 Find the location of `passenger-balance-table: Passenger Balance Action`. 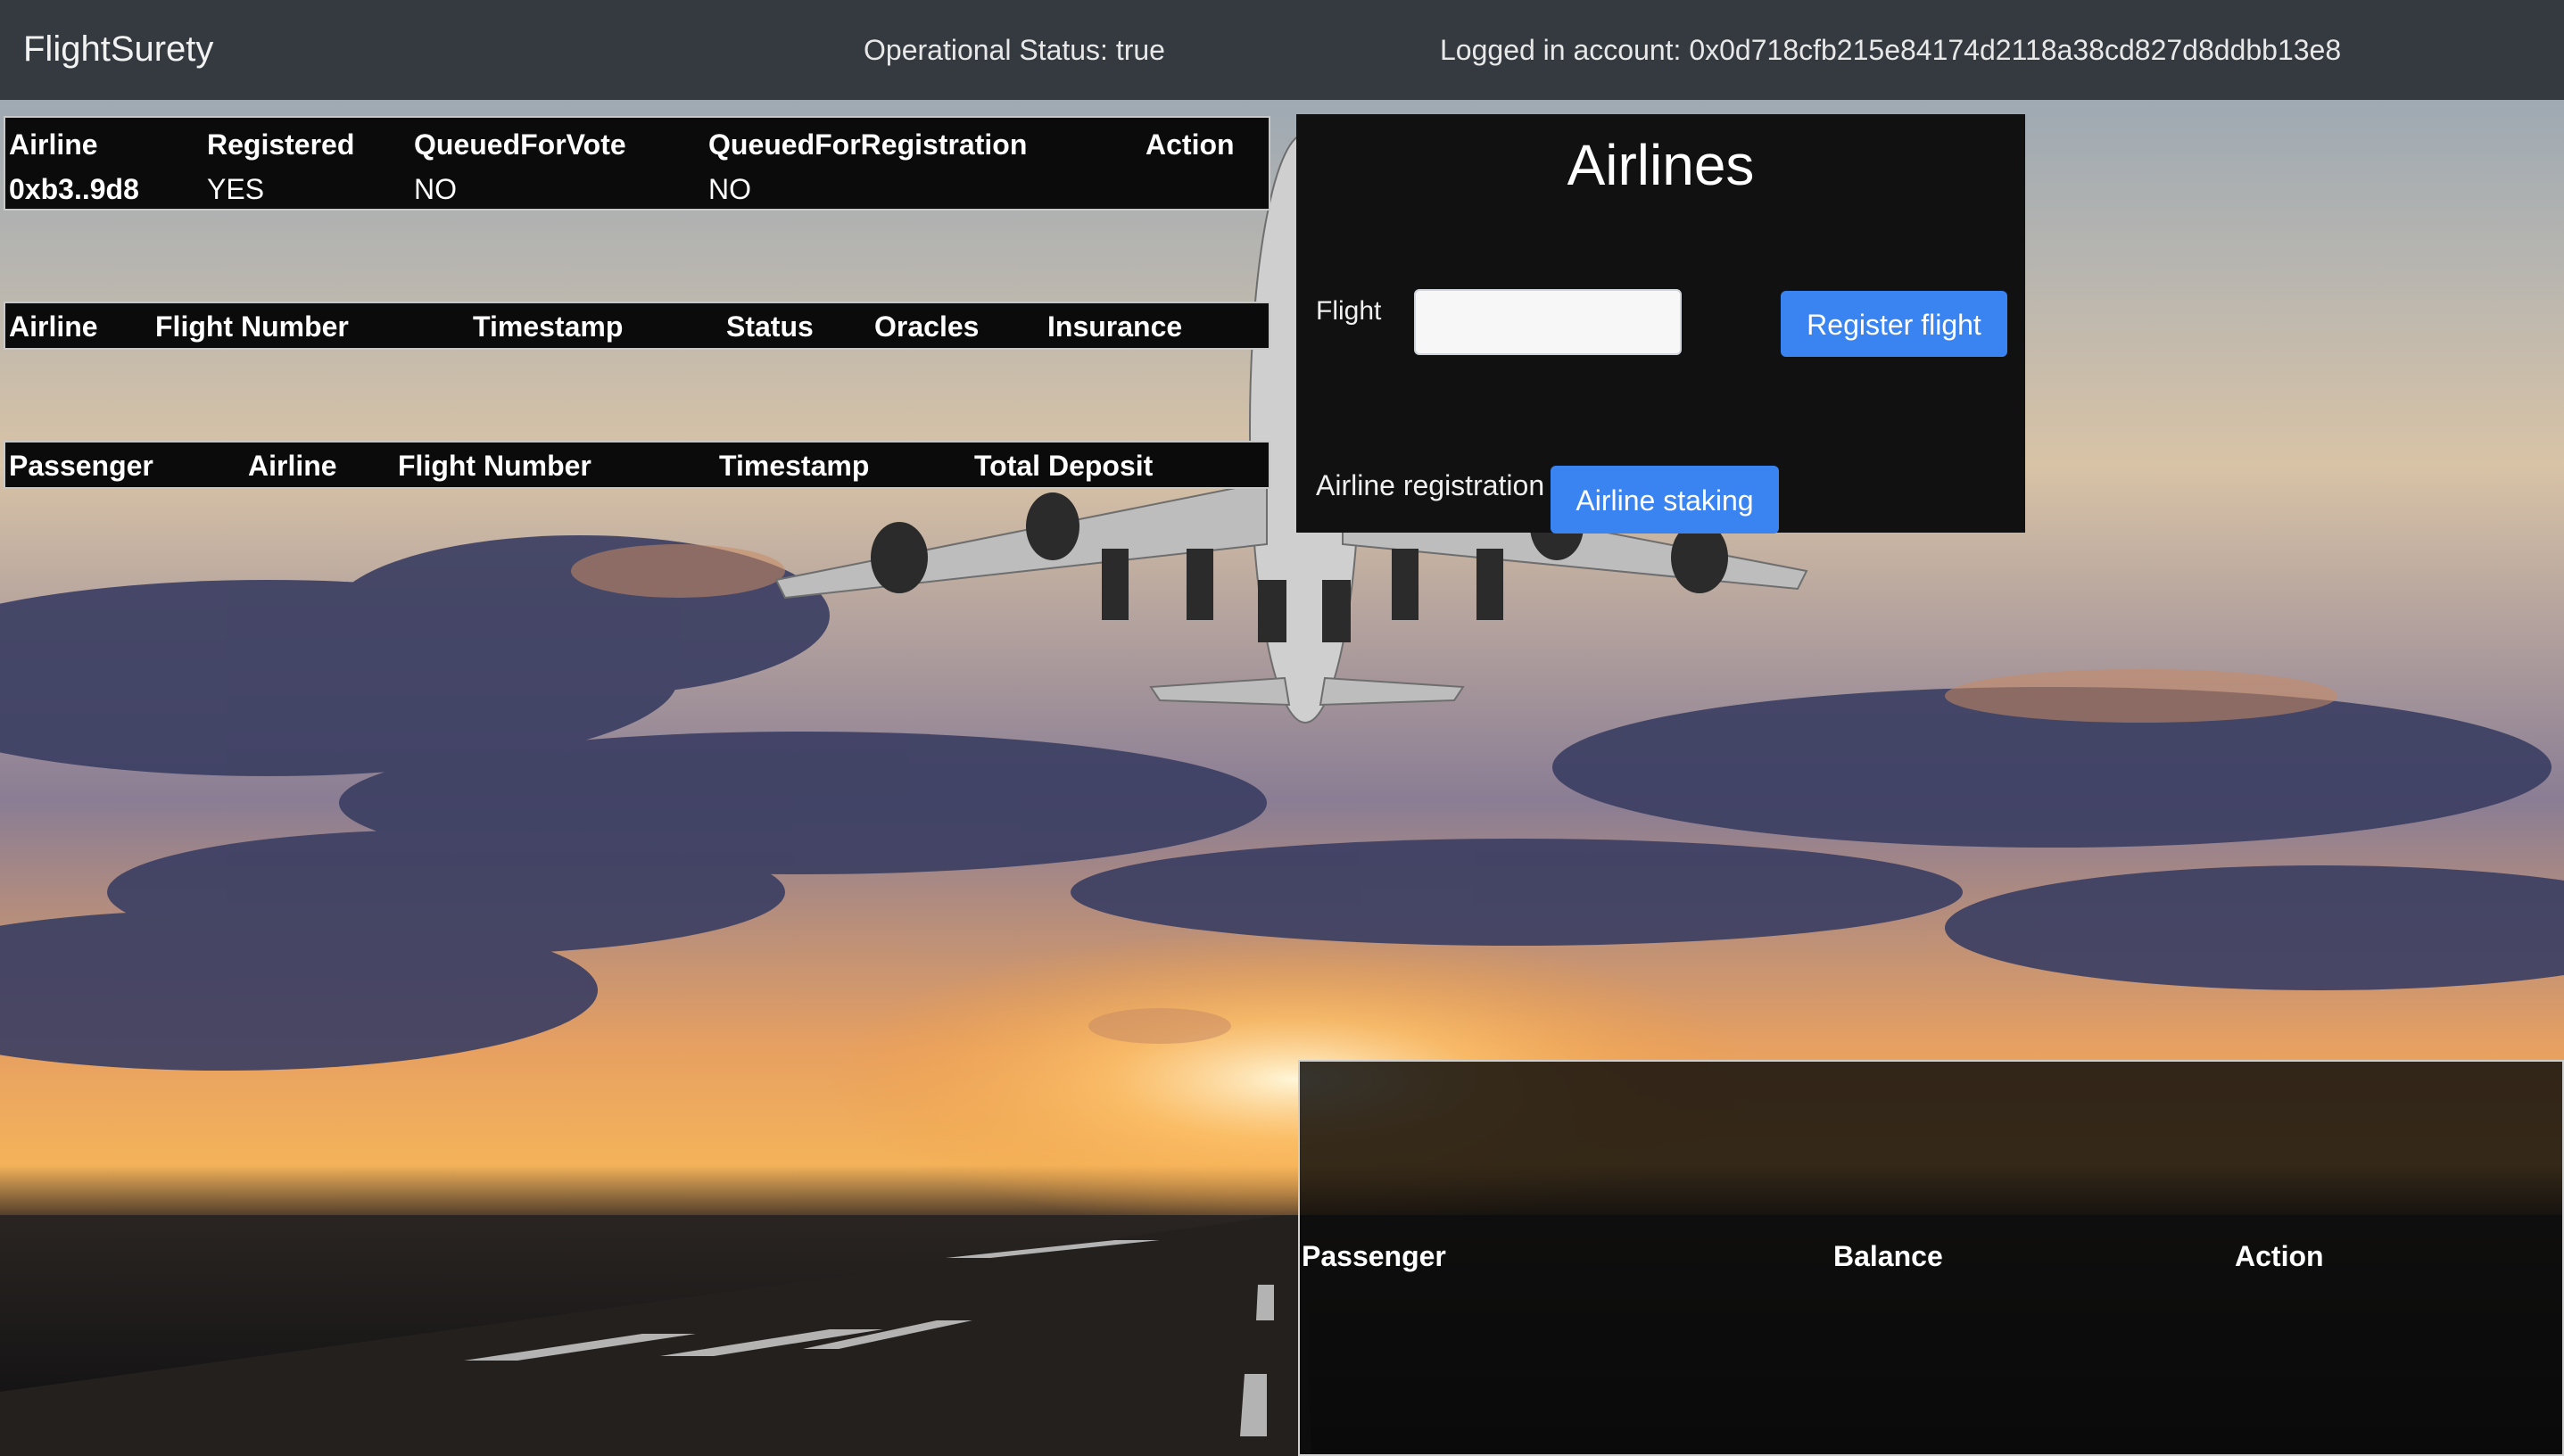

passenger-balance-table: Passenger Balance Action is located at coordinates (1931, 1258).